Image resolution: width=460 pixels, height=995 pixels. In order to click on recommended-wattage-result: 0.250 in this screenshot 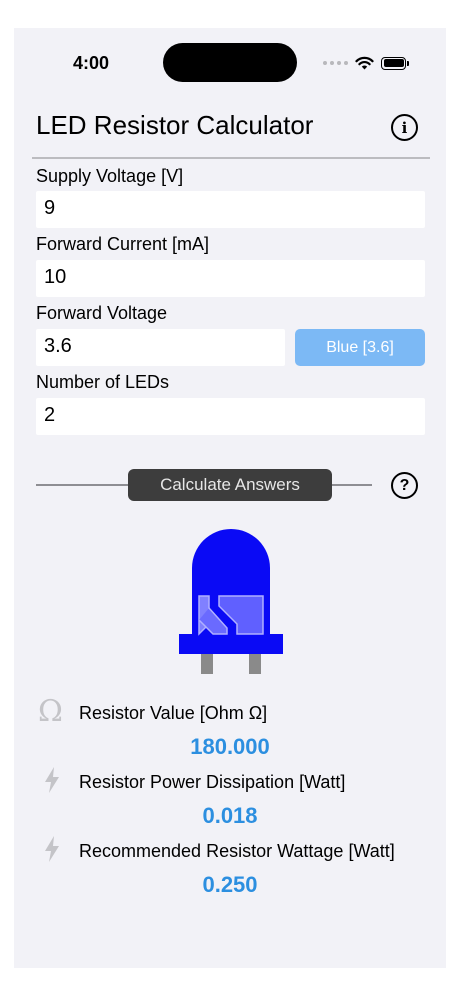, I will do `click(230, 884)`.